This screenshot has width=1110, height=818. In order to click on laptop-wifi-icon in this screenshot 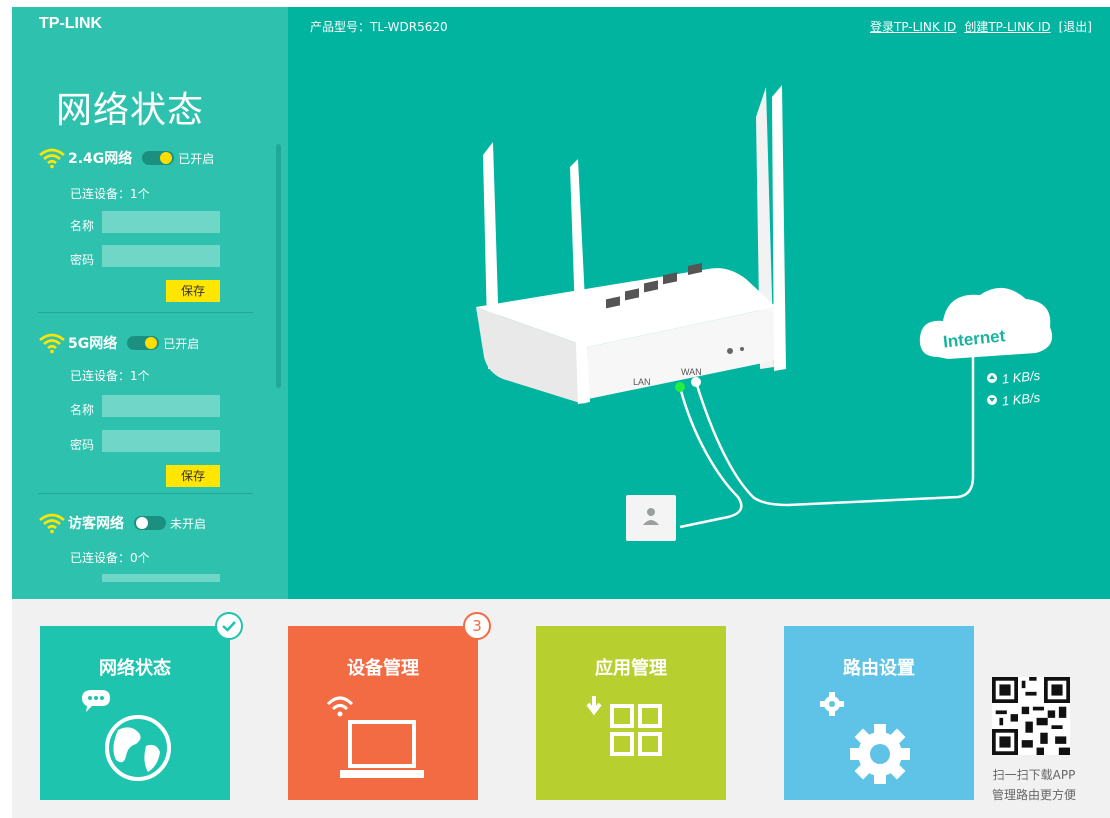, I will do `click(375, 737)`.